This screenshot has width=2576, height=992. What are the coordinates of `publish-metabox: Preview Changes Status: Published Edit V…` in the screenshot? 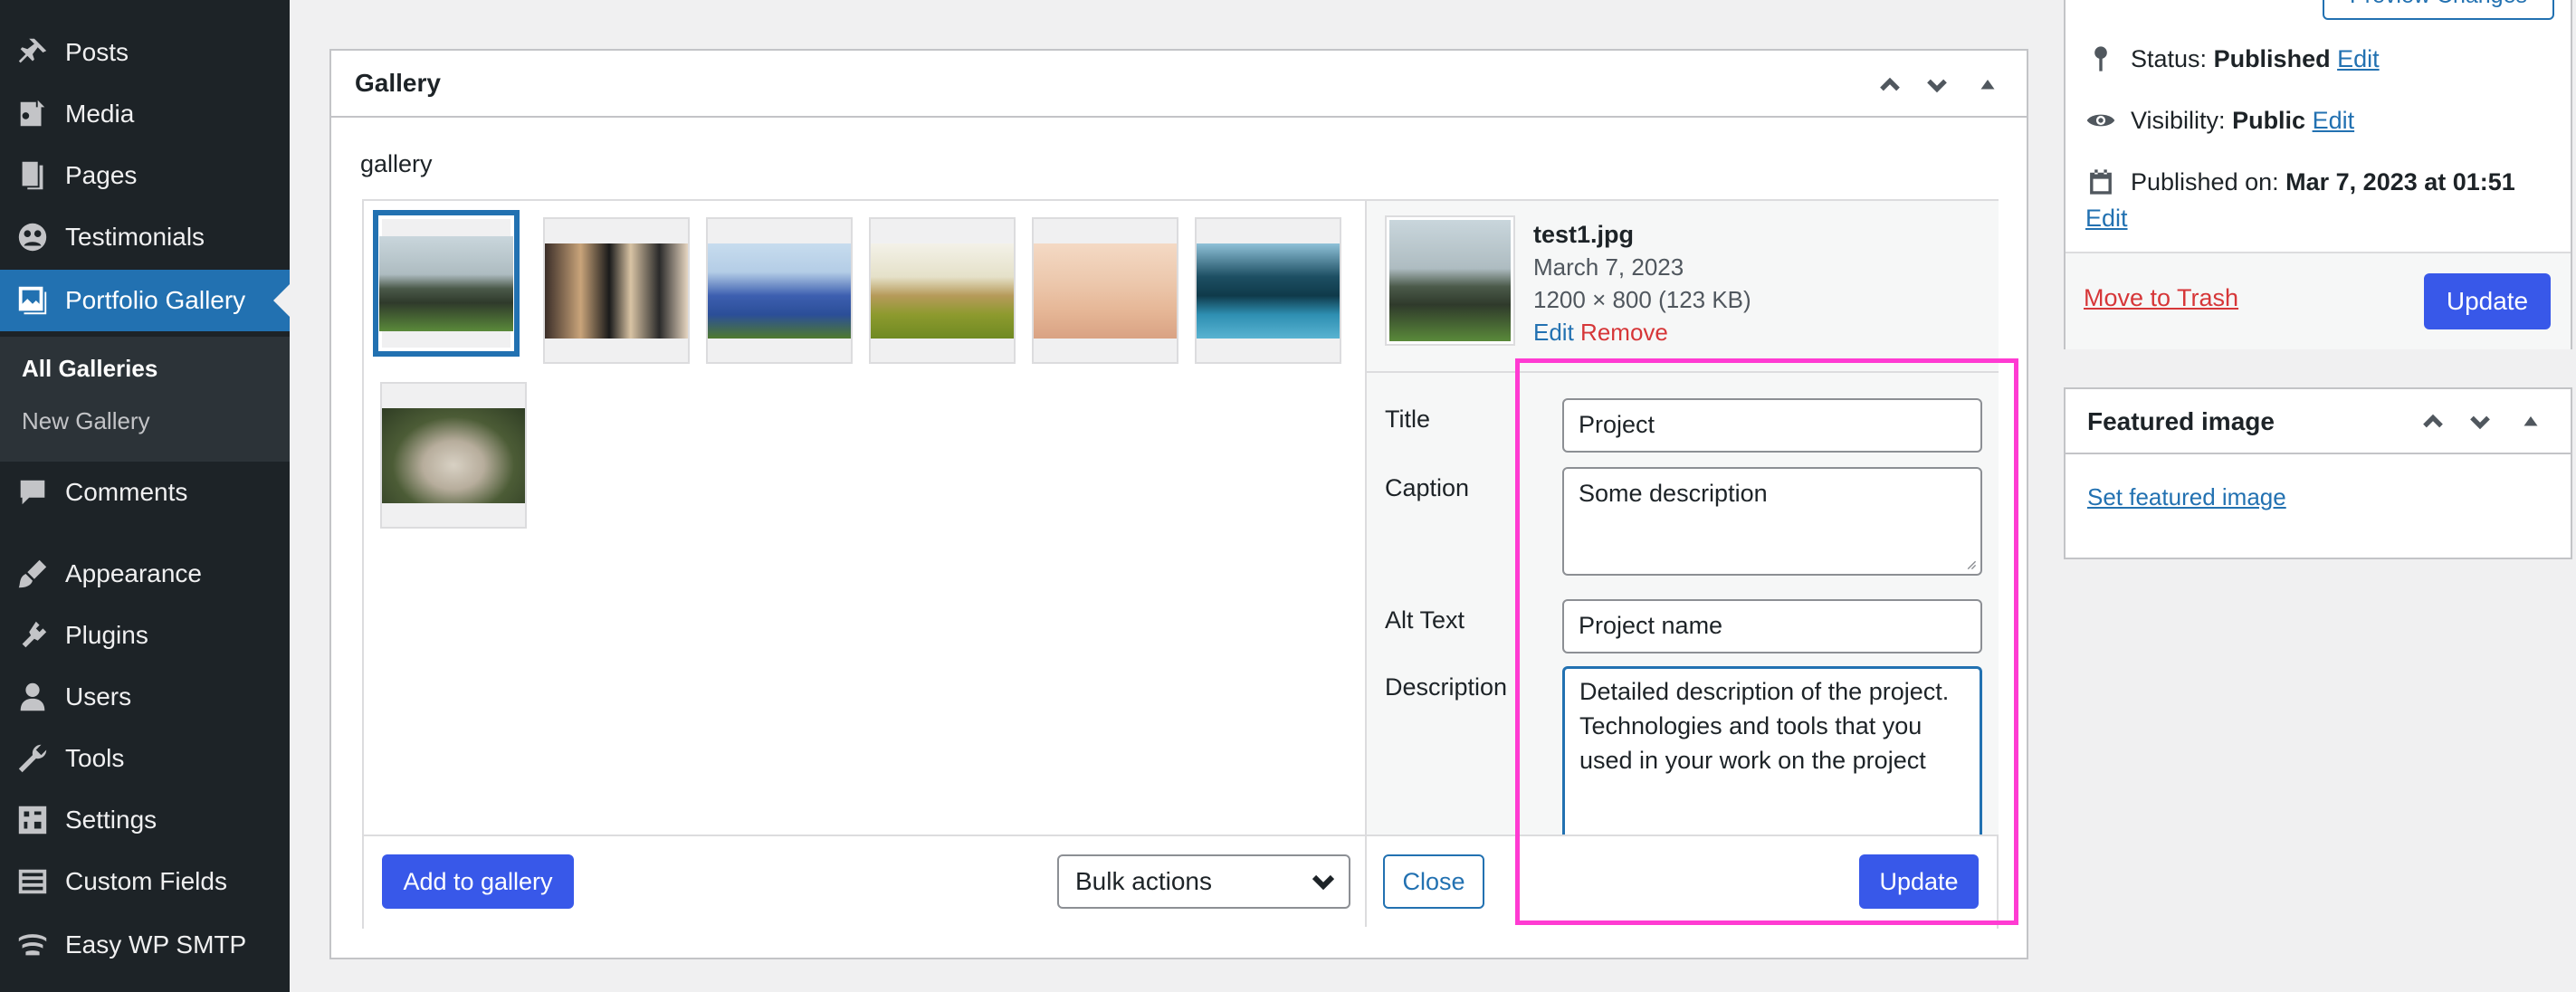 It's located at (2318, 174).